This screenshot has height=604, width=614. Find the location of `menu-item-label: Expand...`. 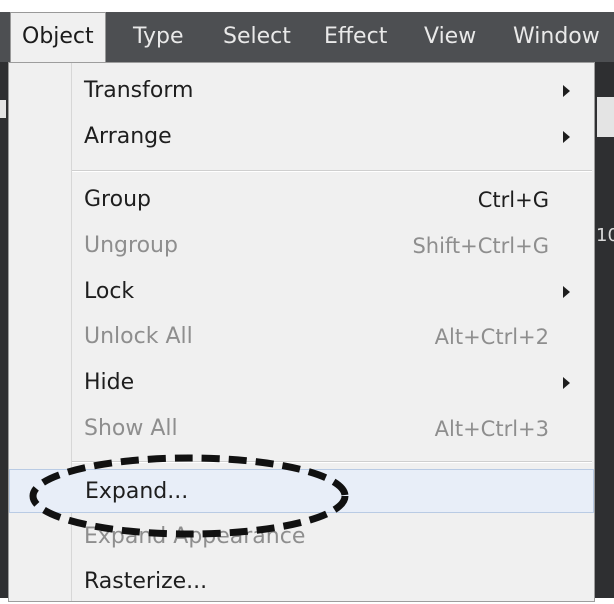

menu-item-label: Expand... is located at coordinates (137, 491).